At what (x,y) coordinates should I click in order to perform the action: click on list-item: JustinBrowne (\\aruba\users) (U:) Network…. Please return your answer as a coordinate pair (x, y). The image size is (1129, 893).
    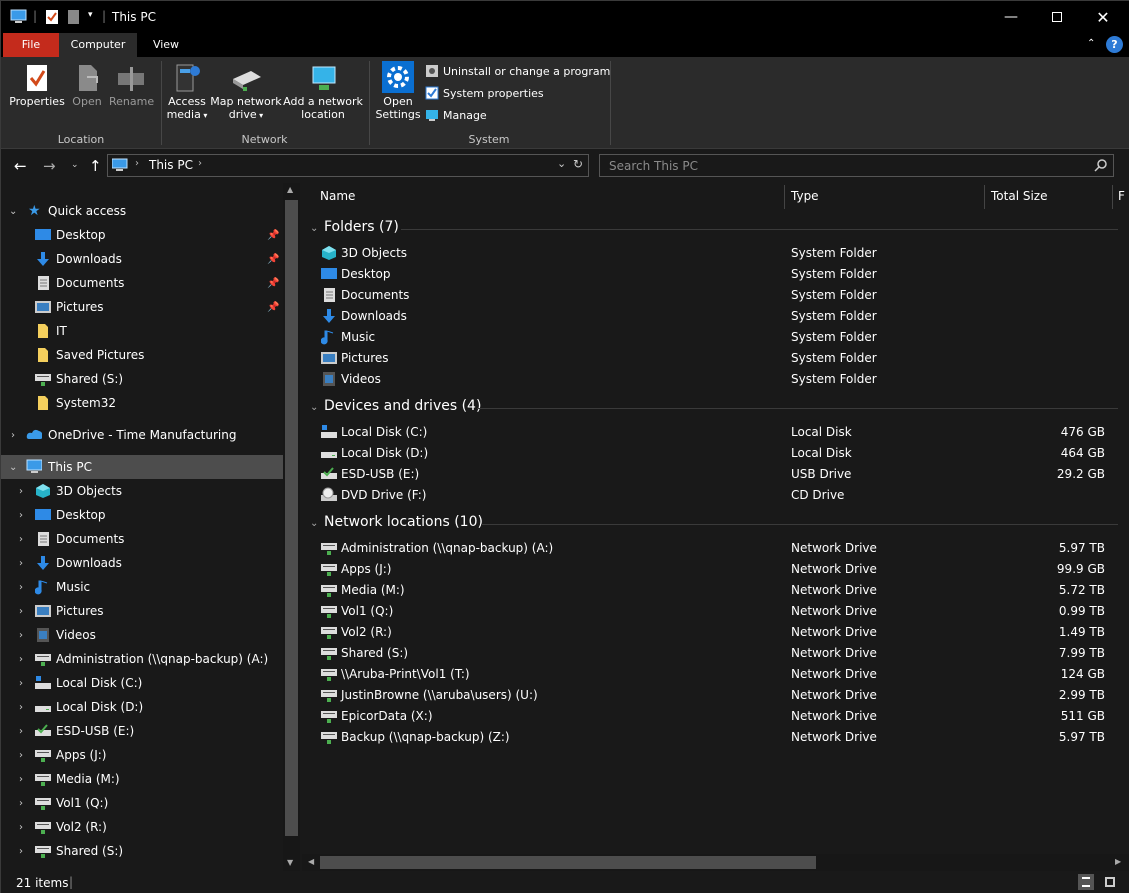
    Looking at the image, I should click on (715, 695).